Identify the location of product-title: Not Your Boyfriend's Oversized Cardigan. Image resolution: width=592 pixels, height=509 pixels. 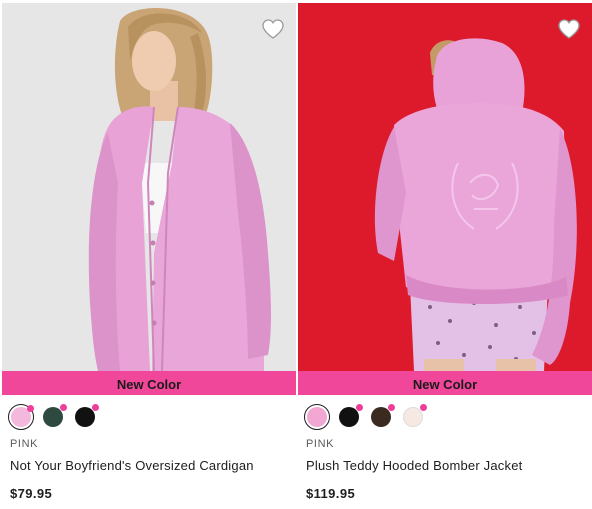
(132, 465).